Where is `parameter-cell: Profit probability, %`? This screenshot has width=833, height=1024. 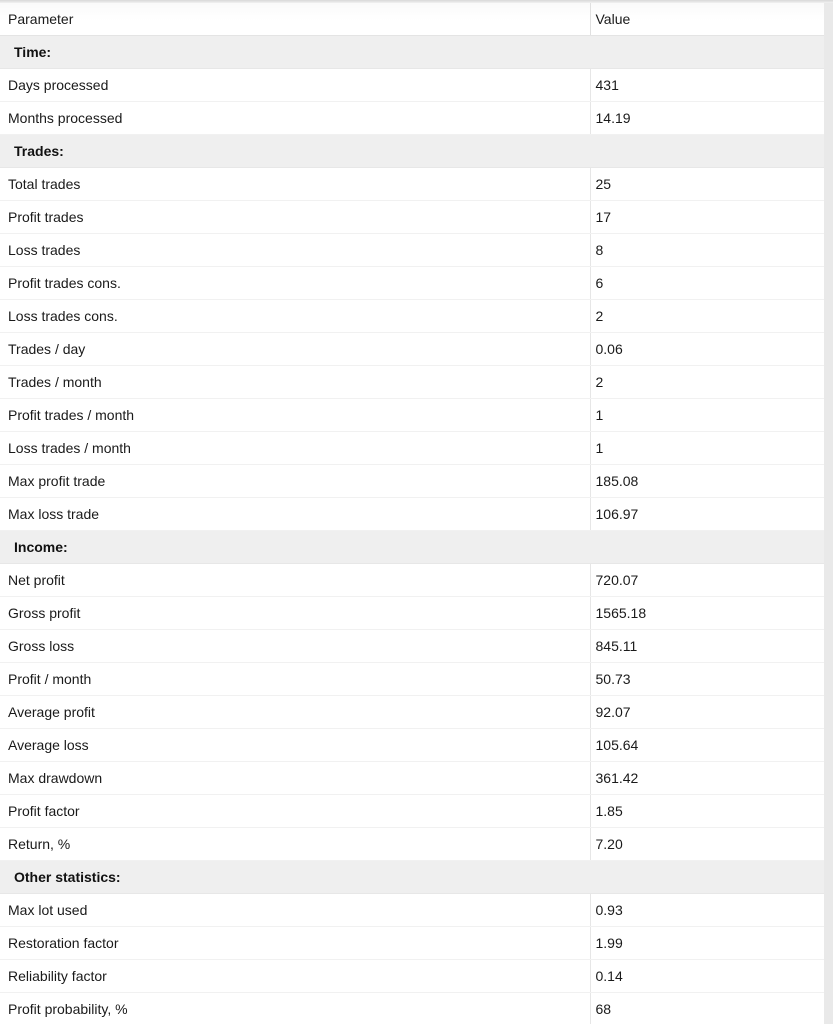 parameter-cell: Profit probability, % is located at coordinates (295, 1008).